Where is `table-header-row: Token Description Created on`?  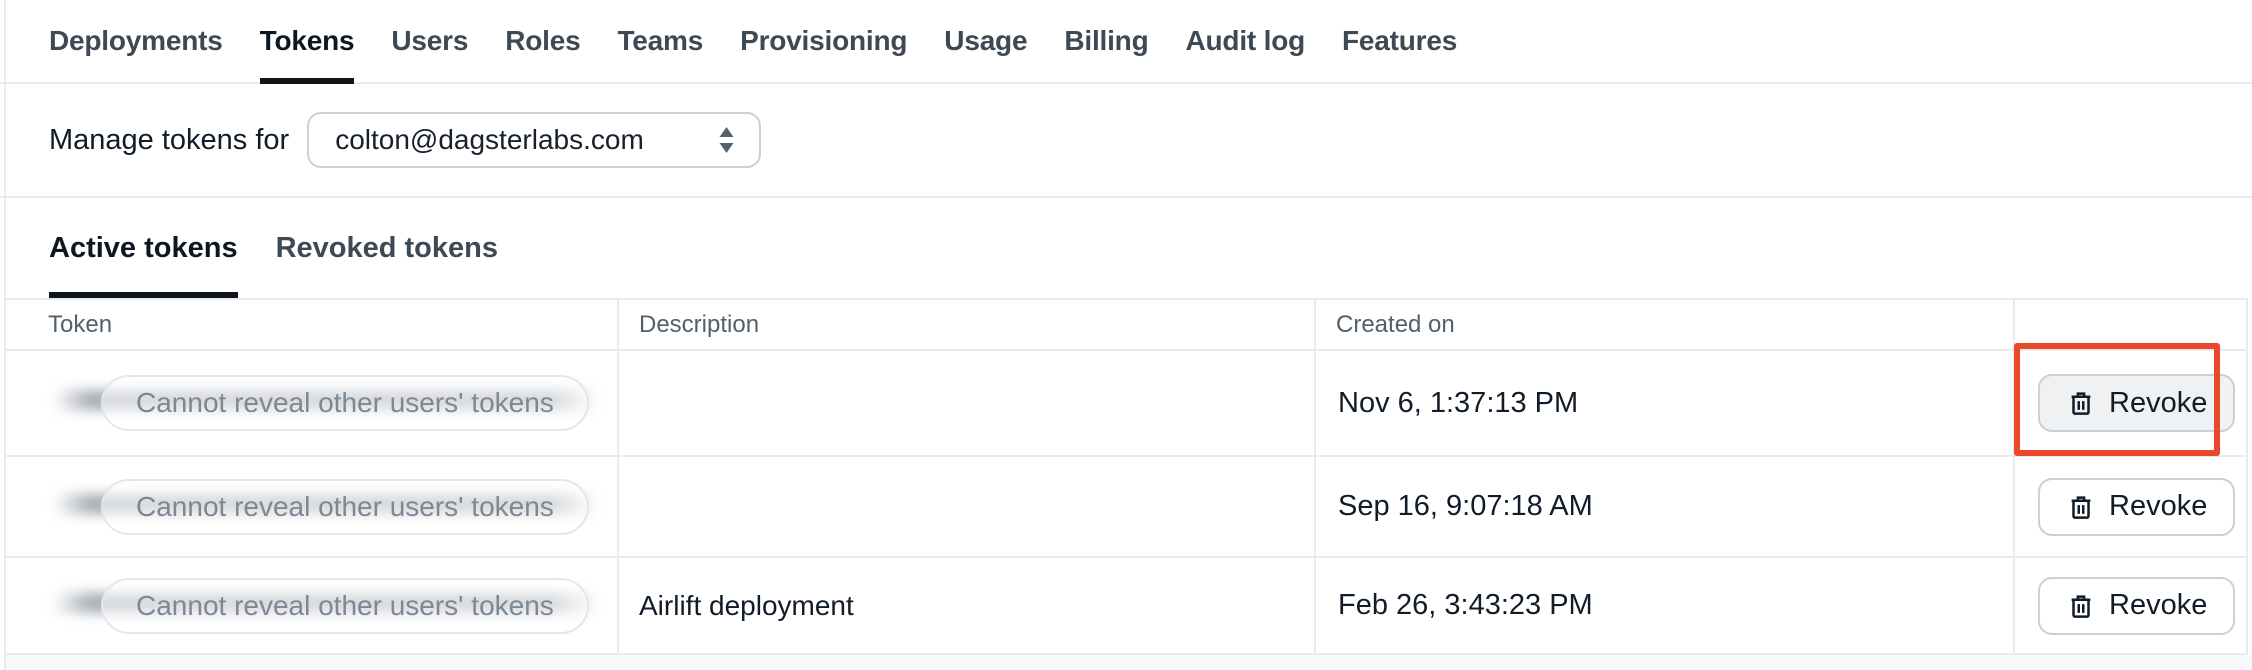
table-header-row: Token Description Created on is located at coordinates (1125, 325).